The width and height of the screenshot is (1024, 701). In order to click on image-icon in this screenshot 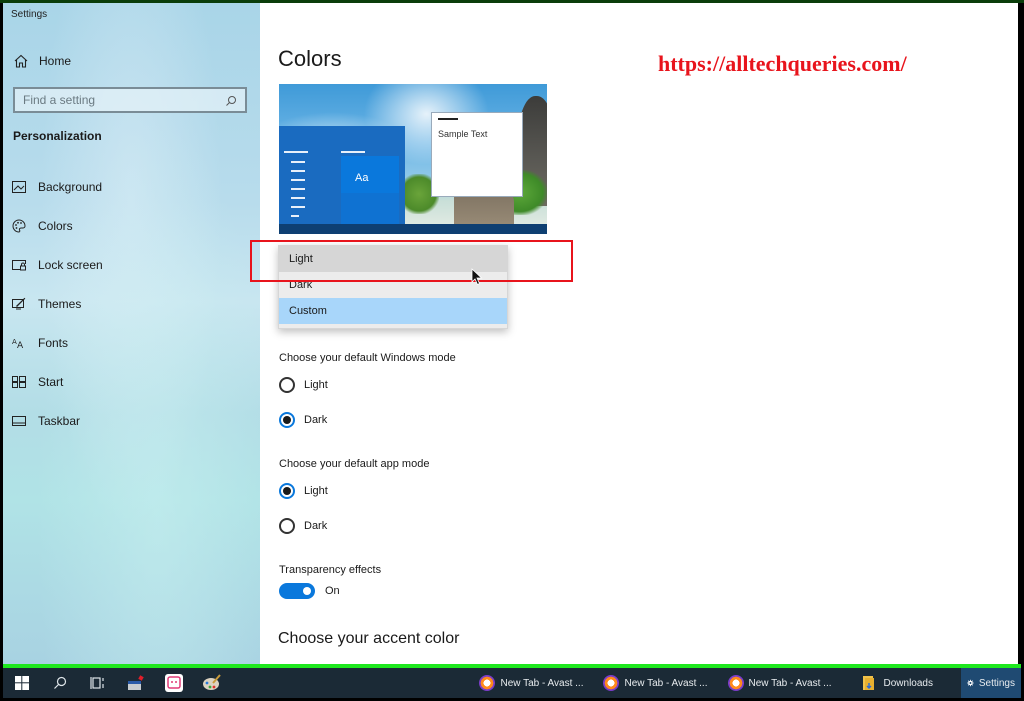, I will do `click(19, 187)`.